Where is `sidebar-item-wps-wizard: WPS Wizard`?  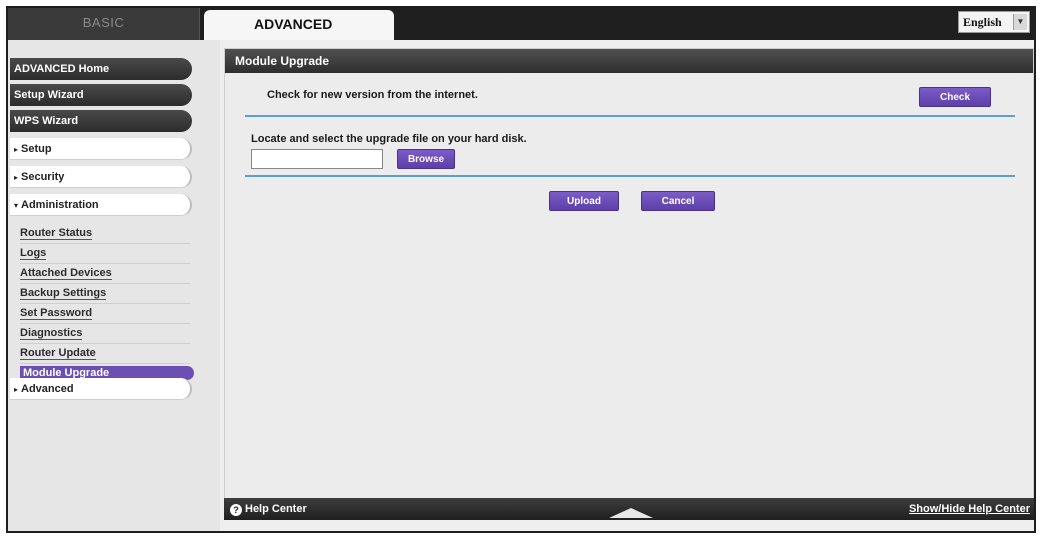 sidebar-item-wps-wizard: WPS Wizard is located at coordinates (101, 121).